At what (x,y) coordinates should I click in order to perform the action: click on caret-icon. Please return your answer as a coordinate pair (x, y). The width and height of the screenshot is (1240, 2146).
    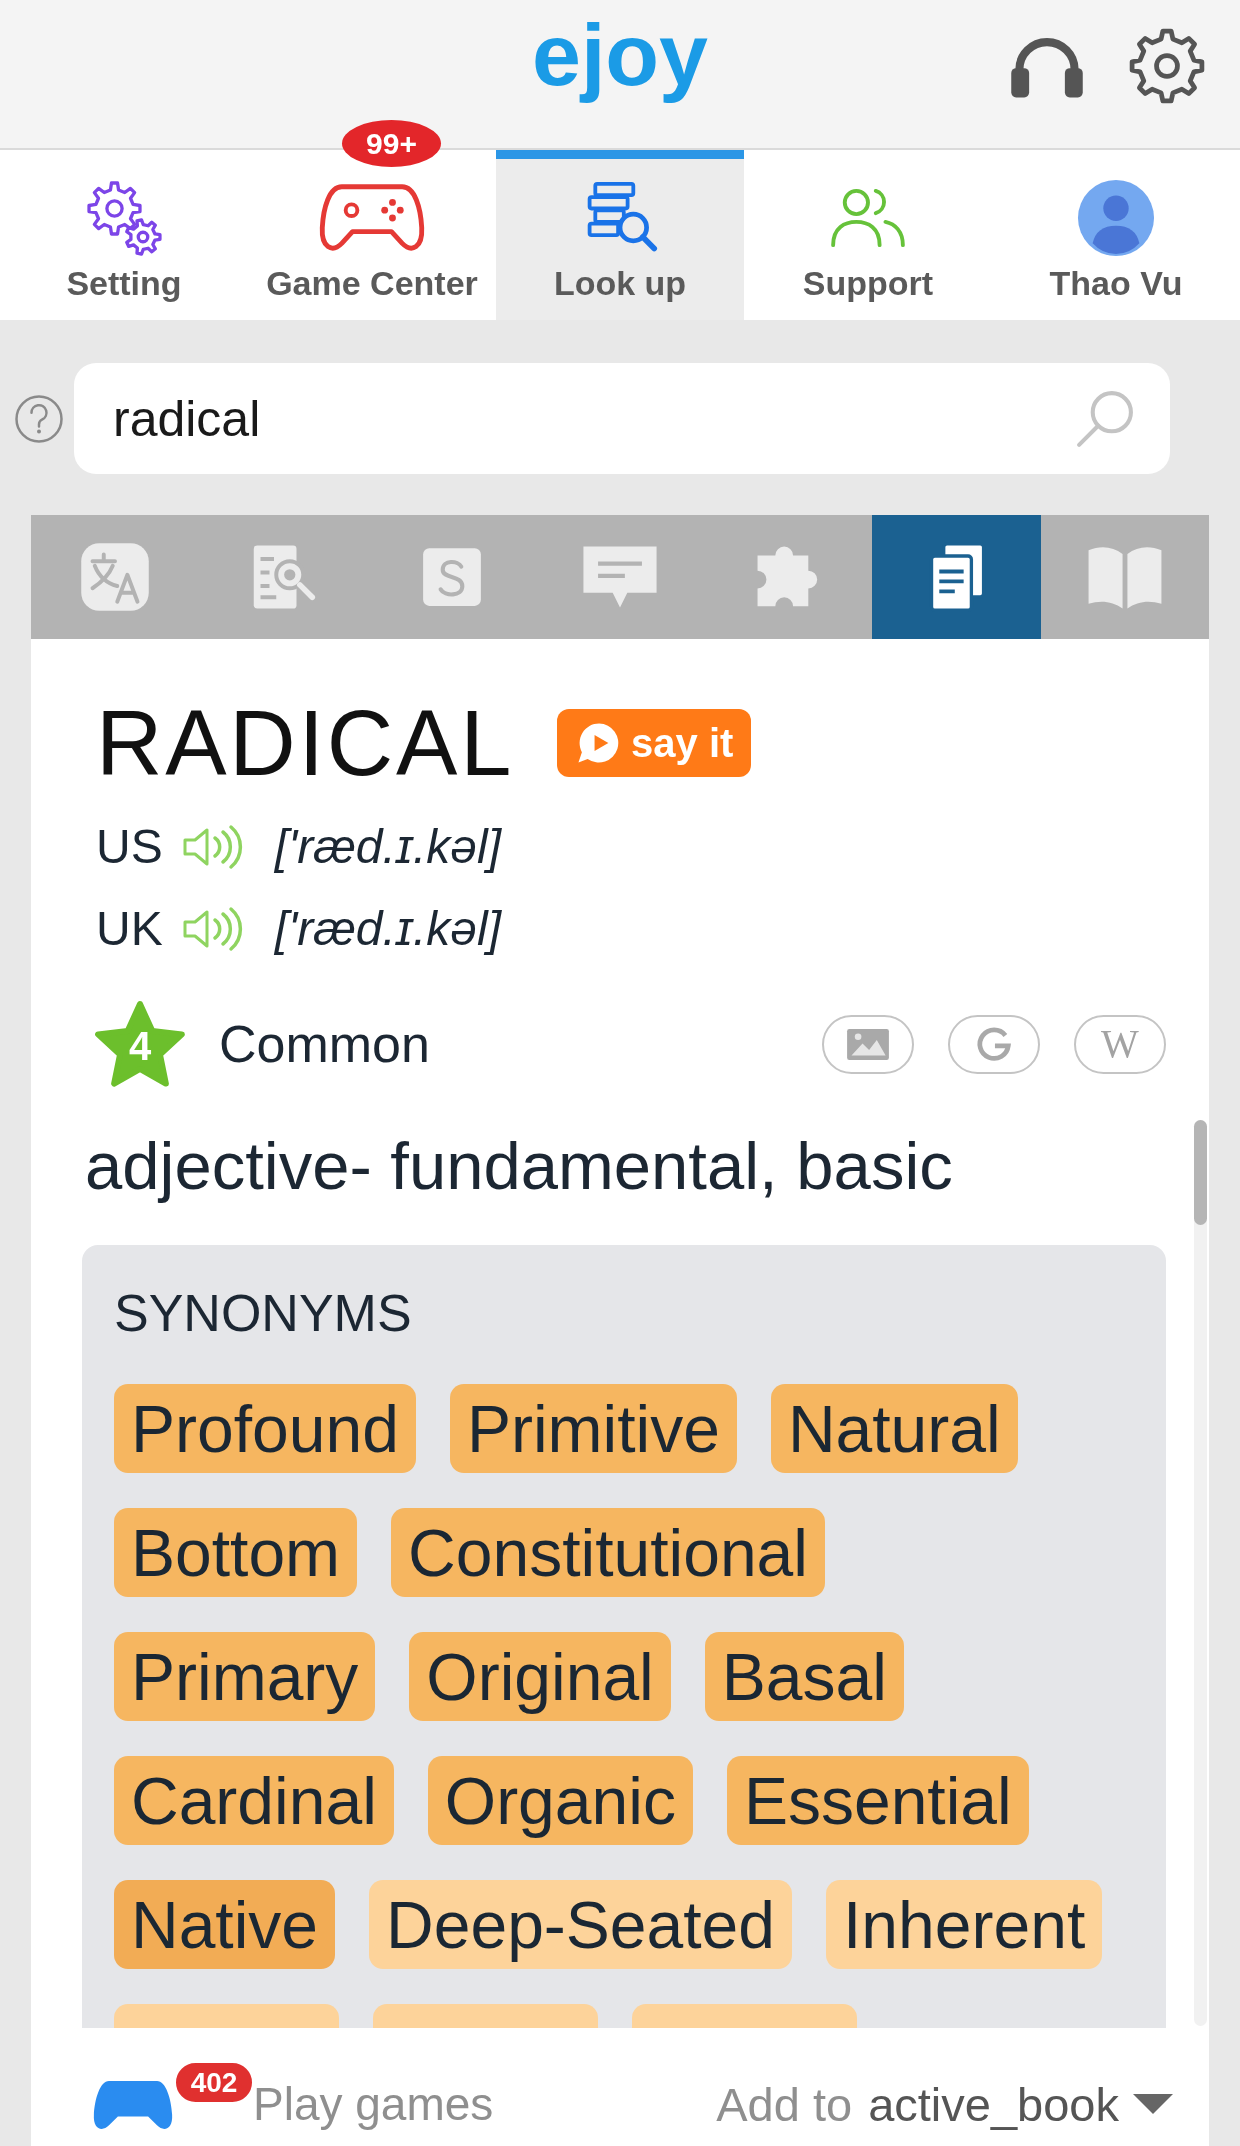
    Looking at the image, I should click on (1153, 2104).